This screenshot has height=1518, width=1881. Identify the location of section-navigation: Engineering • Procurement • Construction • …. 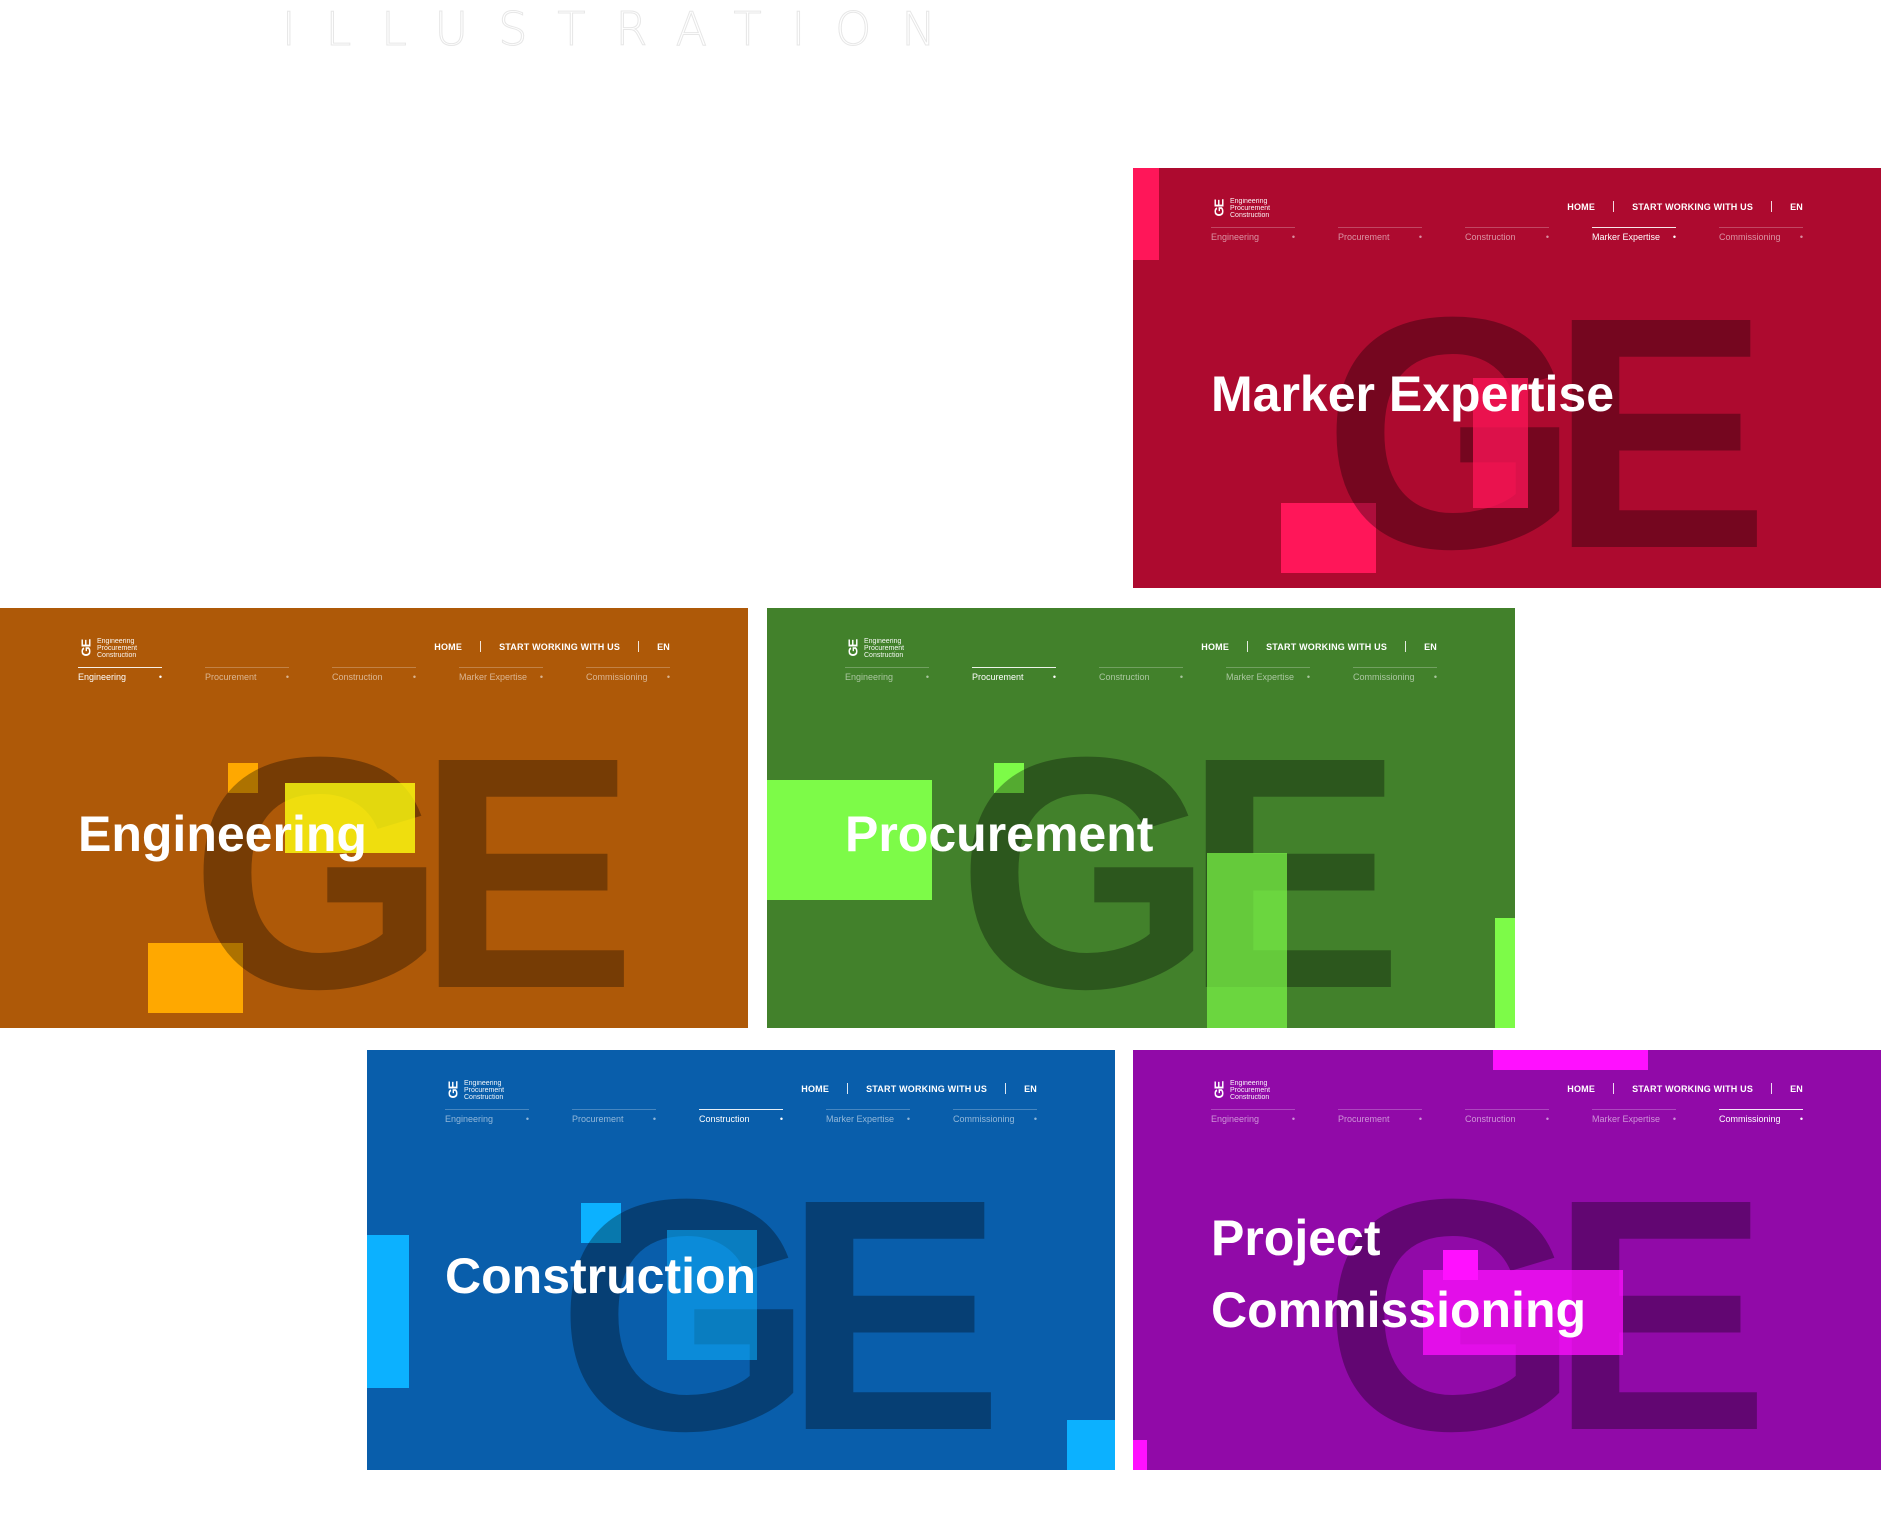
(1507, 234).